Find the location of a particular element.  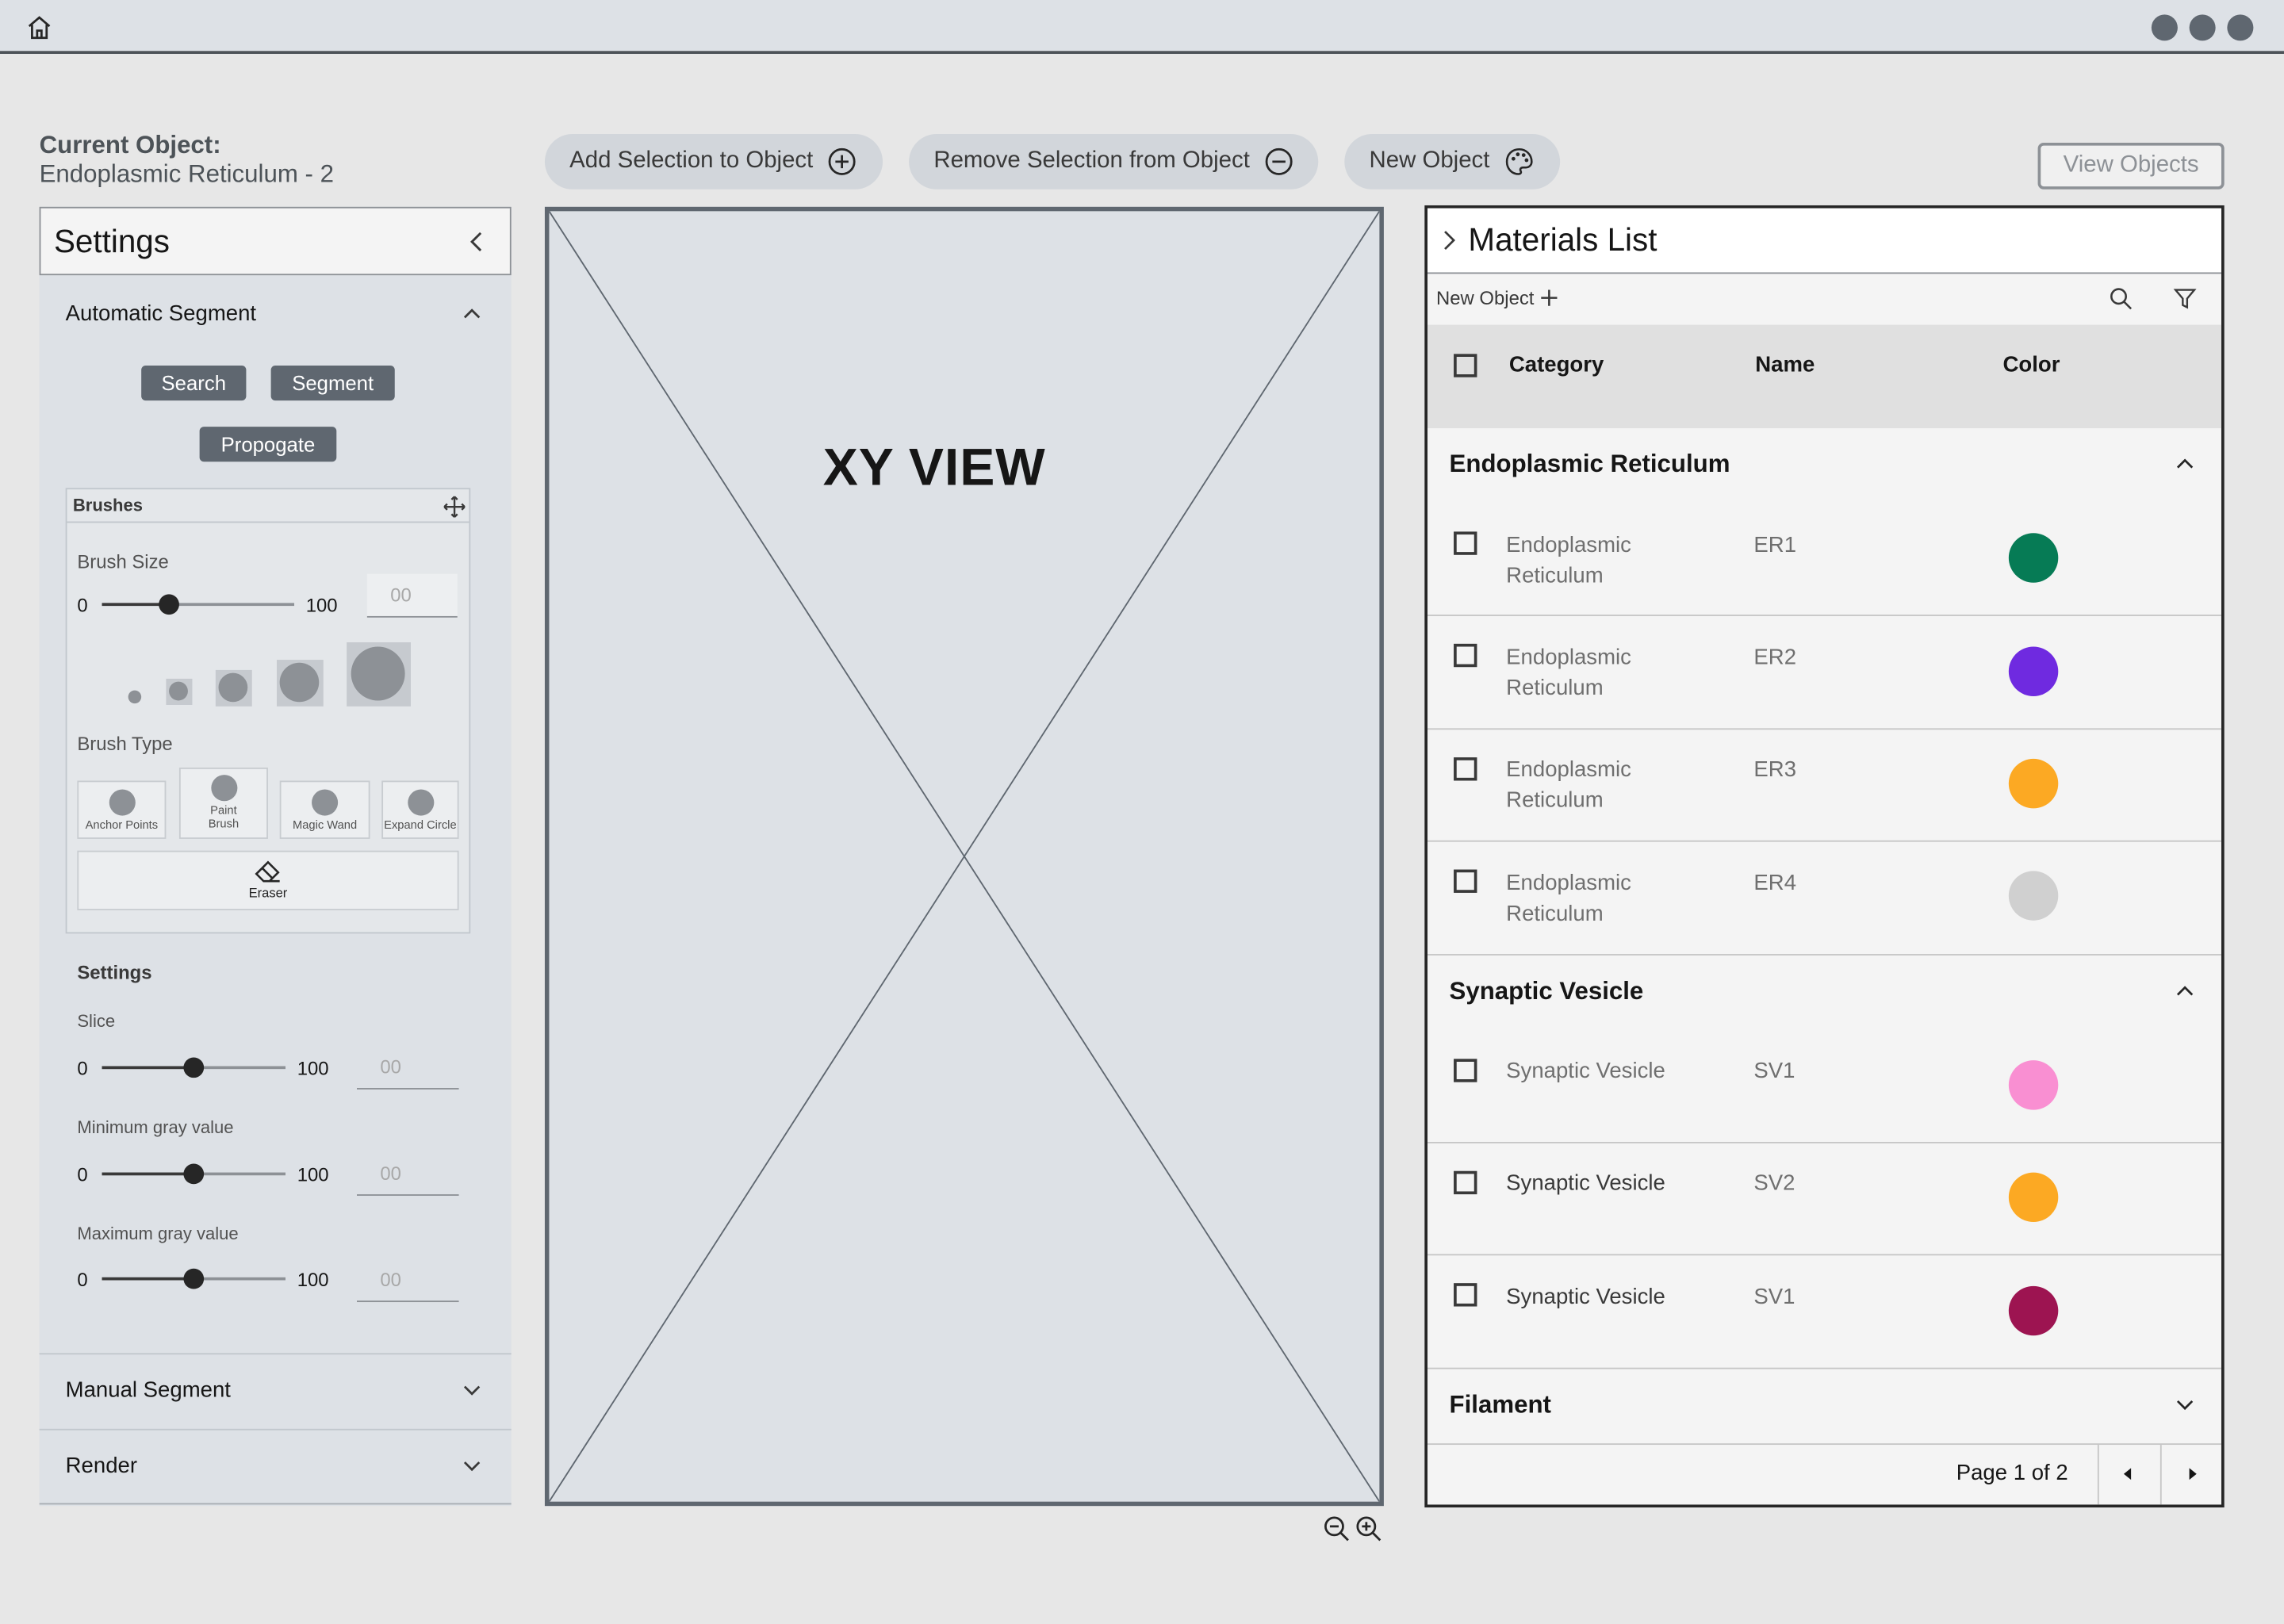

plus-circle-icon is located at coordinates (842, 162).